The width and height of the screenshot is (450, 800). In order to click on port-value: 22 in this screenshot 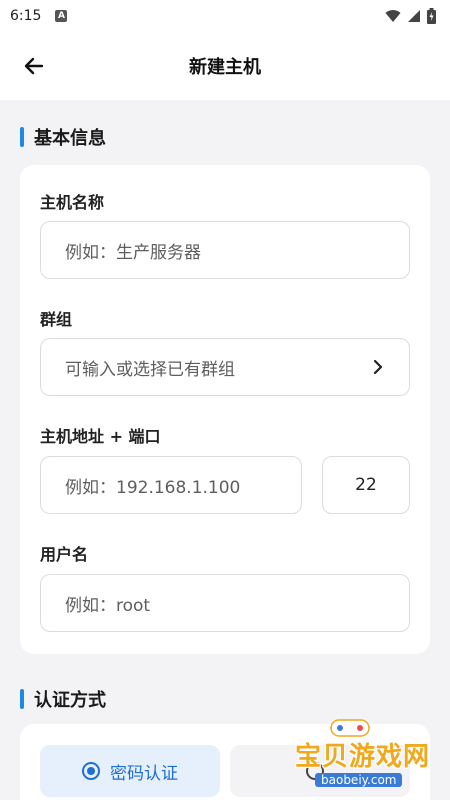, I will do `click(366, 485)`.